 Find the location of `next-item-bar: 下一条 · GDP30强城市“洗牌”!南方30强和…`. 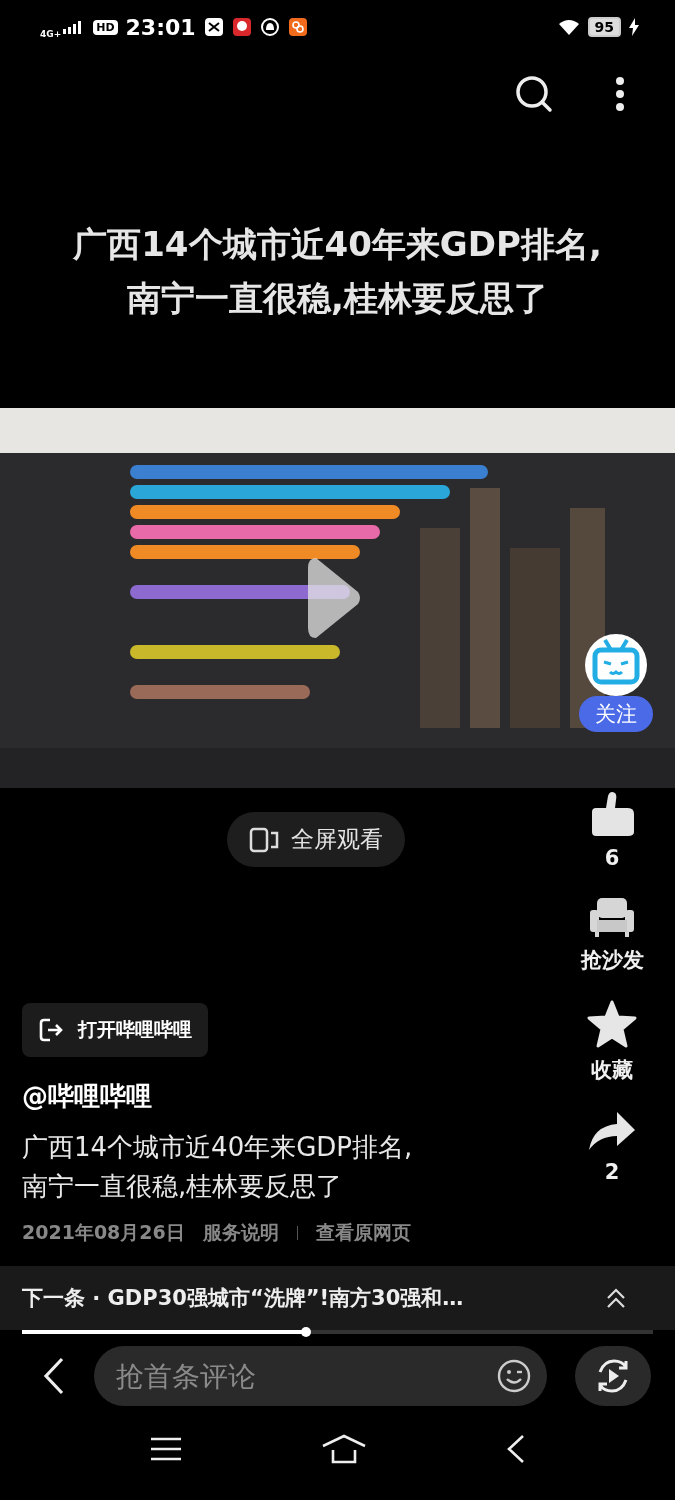

next-item-bar: 下一条 · GDP30强城市“洗牌”!南方30强和… is located at coordinates (337, 1298).